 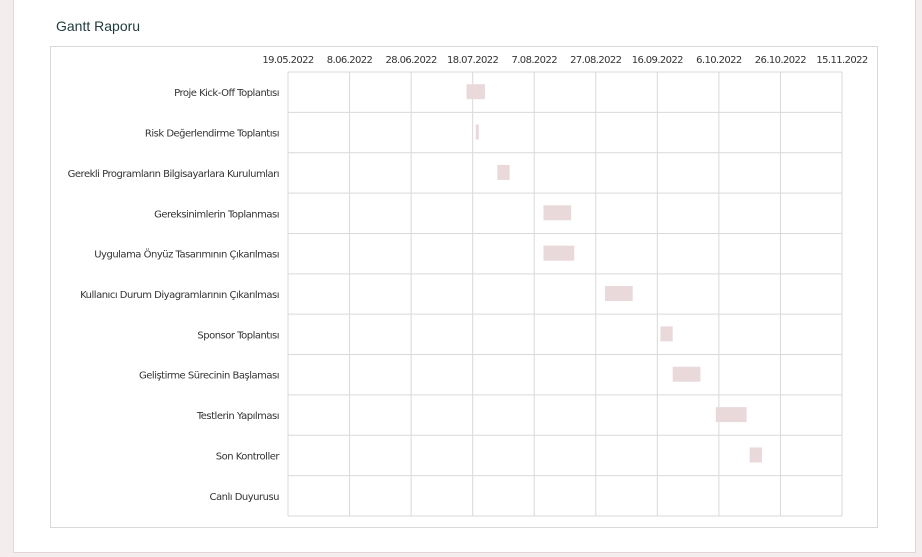 What do you see at coordinates (238, 335) in the screenshot?
I see `task-label: Sponsor Toplantısı` at bounding box center [238, 335].